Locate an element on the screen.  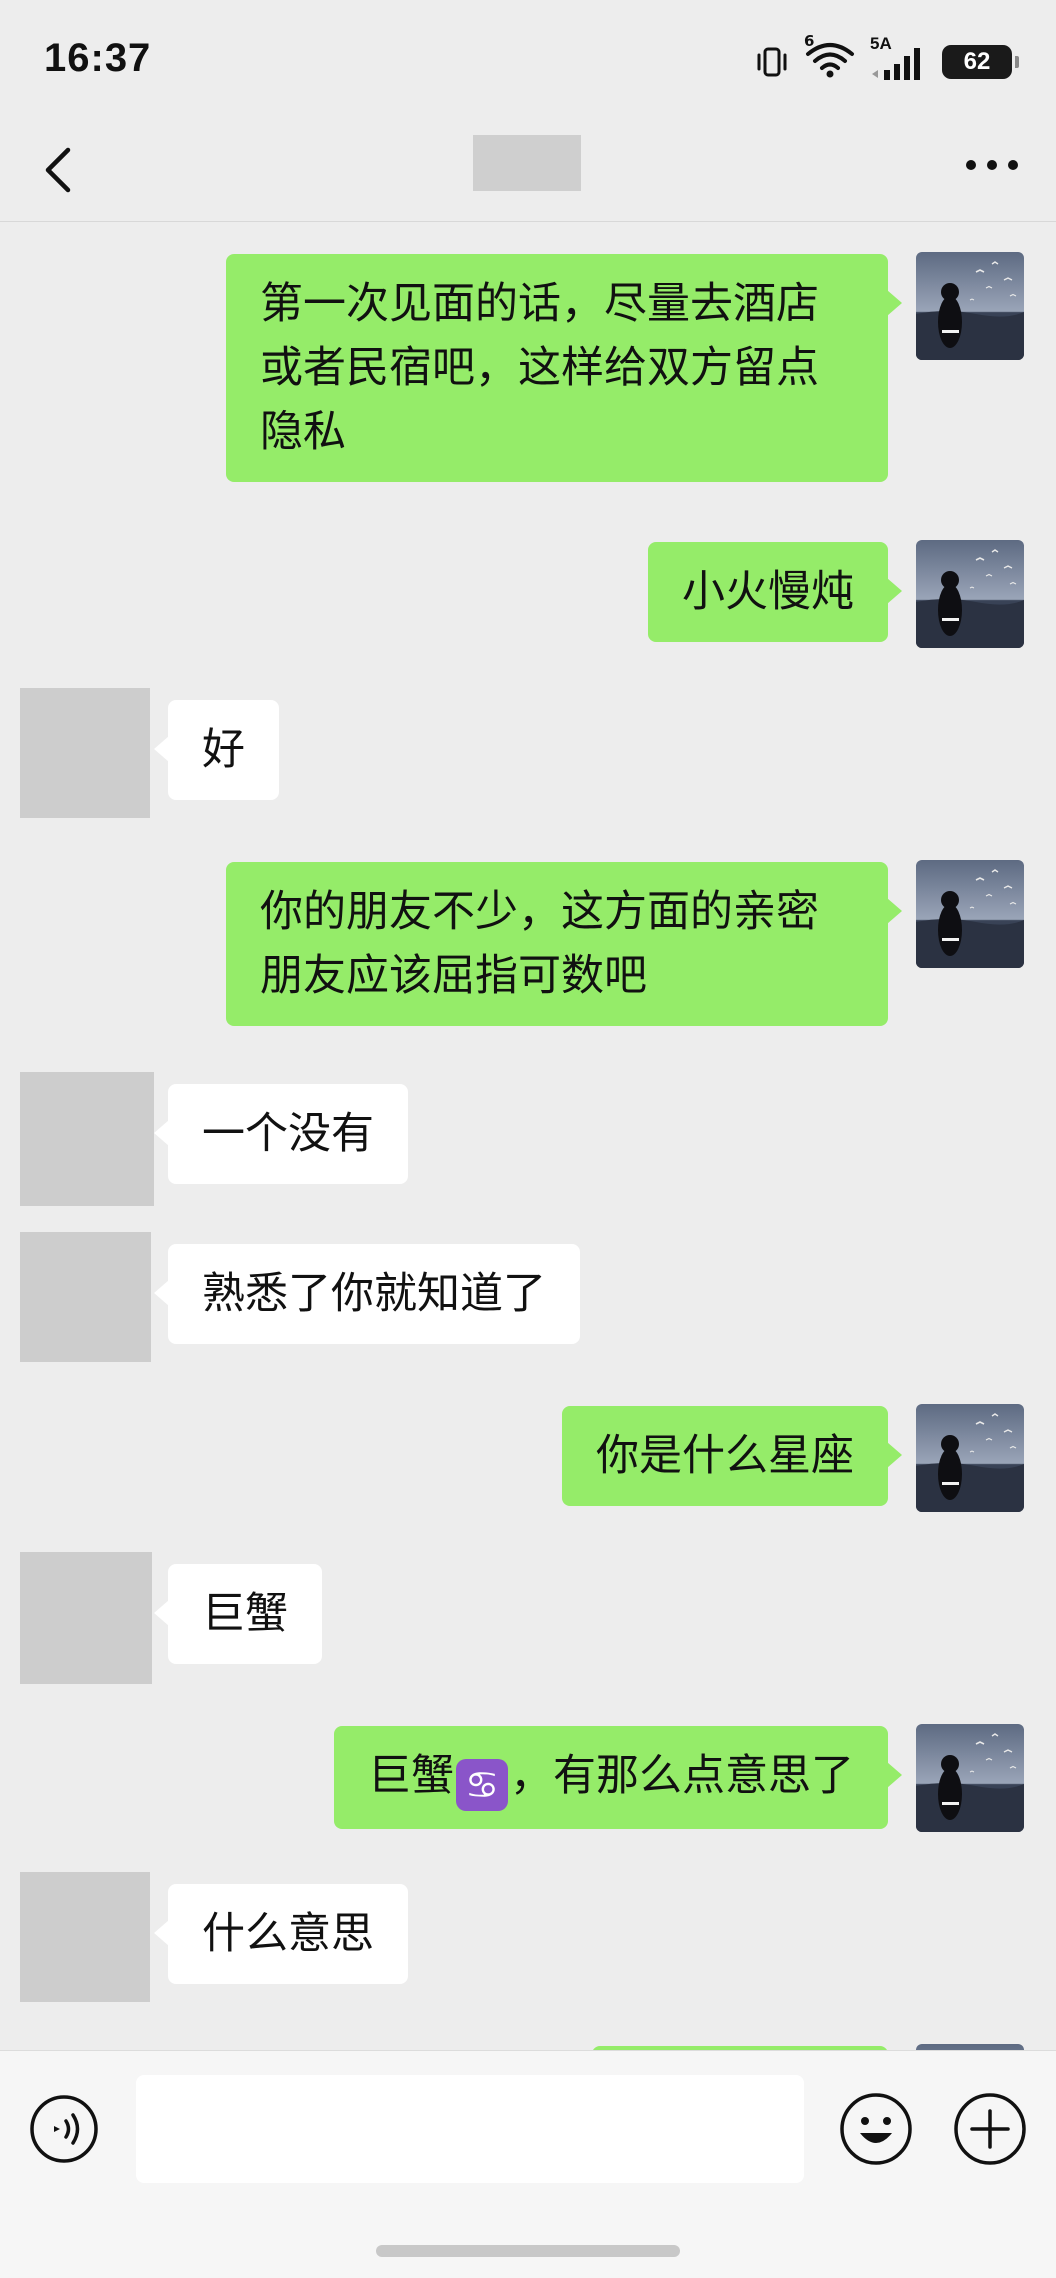
wifi-label: 6 is located at coordinates (809, 41).